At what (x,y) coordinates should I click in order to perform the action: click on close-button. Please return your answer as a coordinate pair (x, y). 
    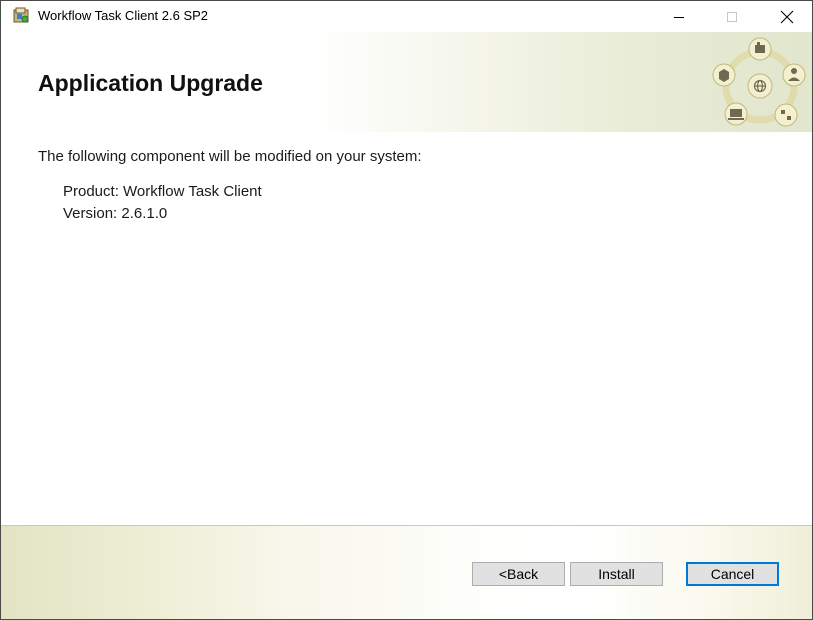
    Looking at the image, I should click on (787, 16).